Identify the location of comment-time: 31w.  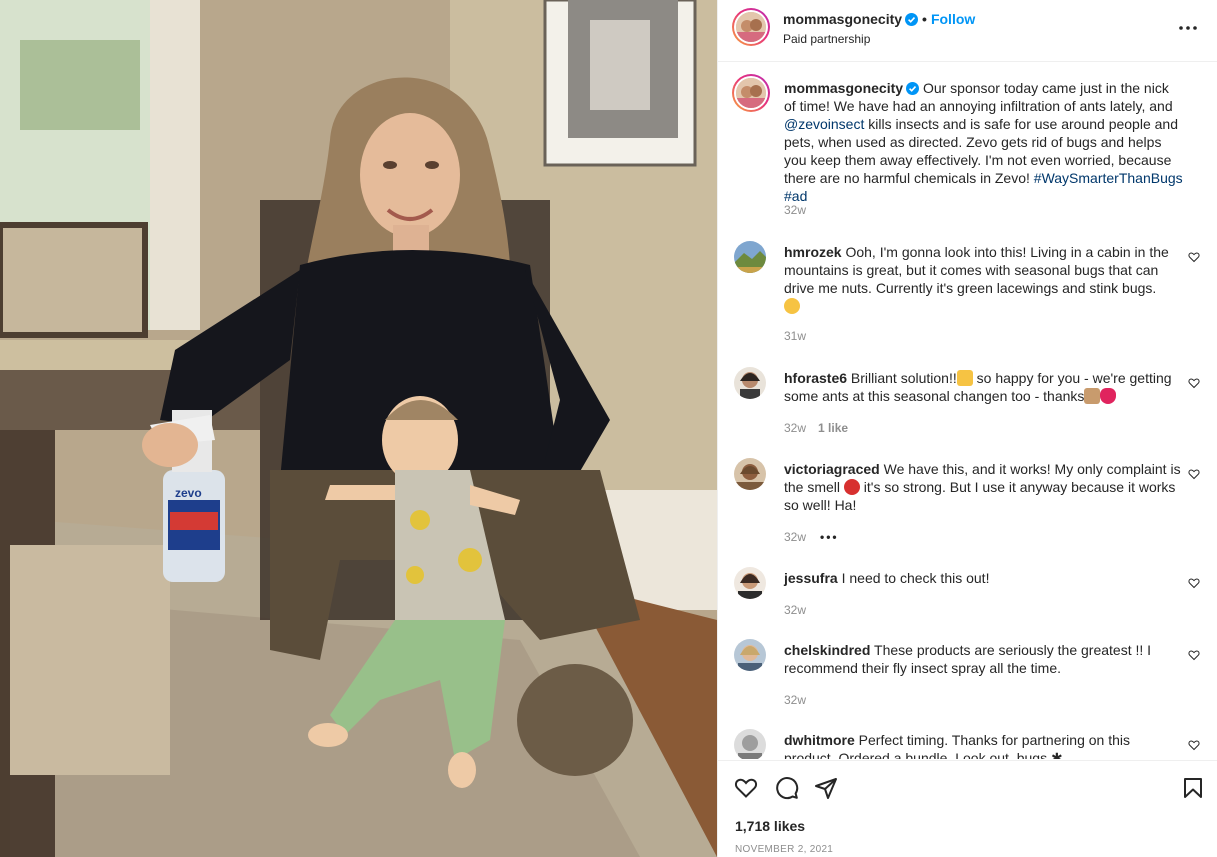
(795, 336).